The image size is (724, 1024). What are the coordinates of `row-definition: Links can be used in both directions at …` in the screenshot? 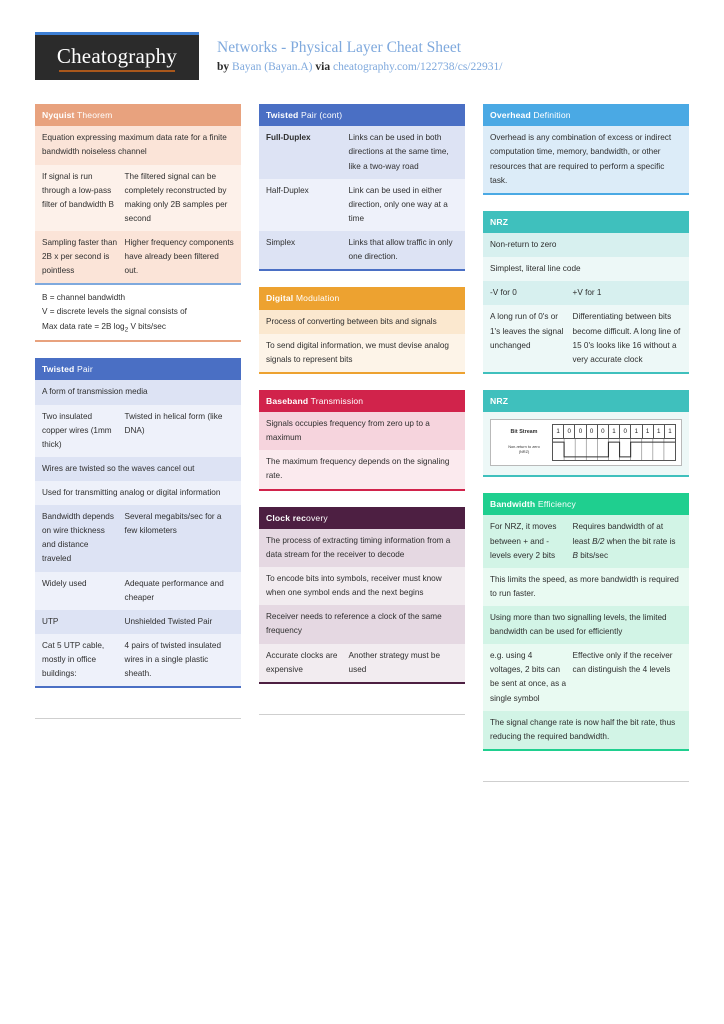 It's located at (398, 152).